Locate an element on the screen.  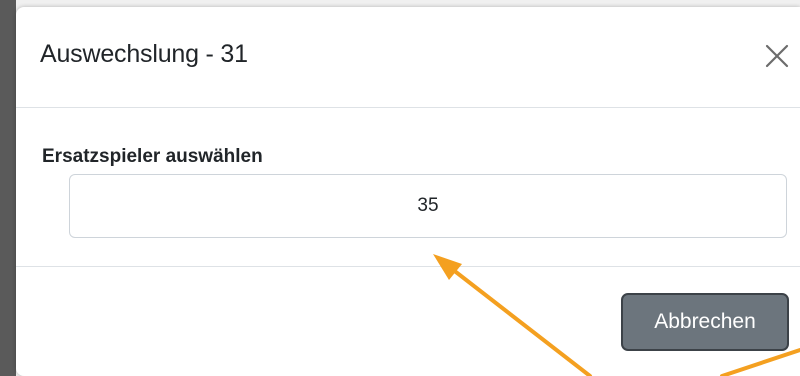
close-x-icon is located at coordinates (777, 56).